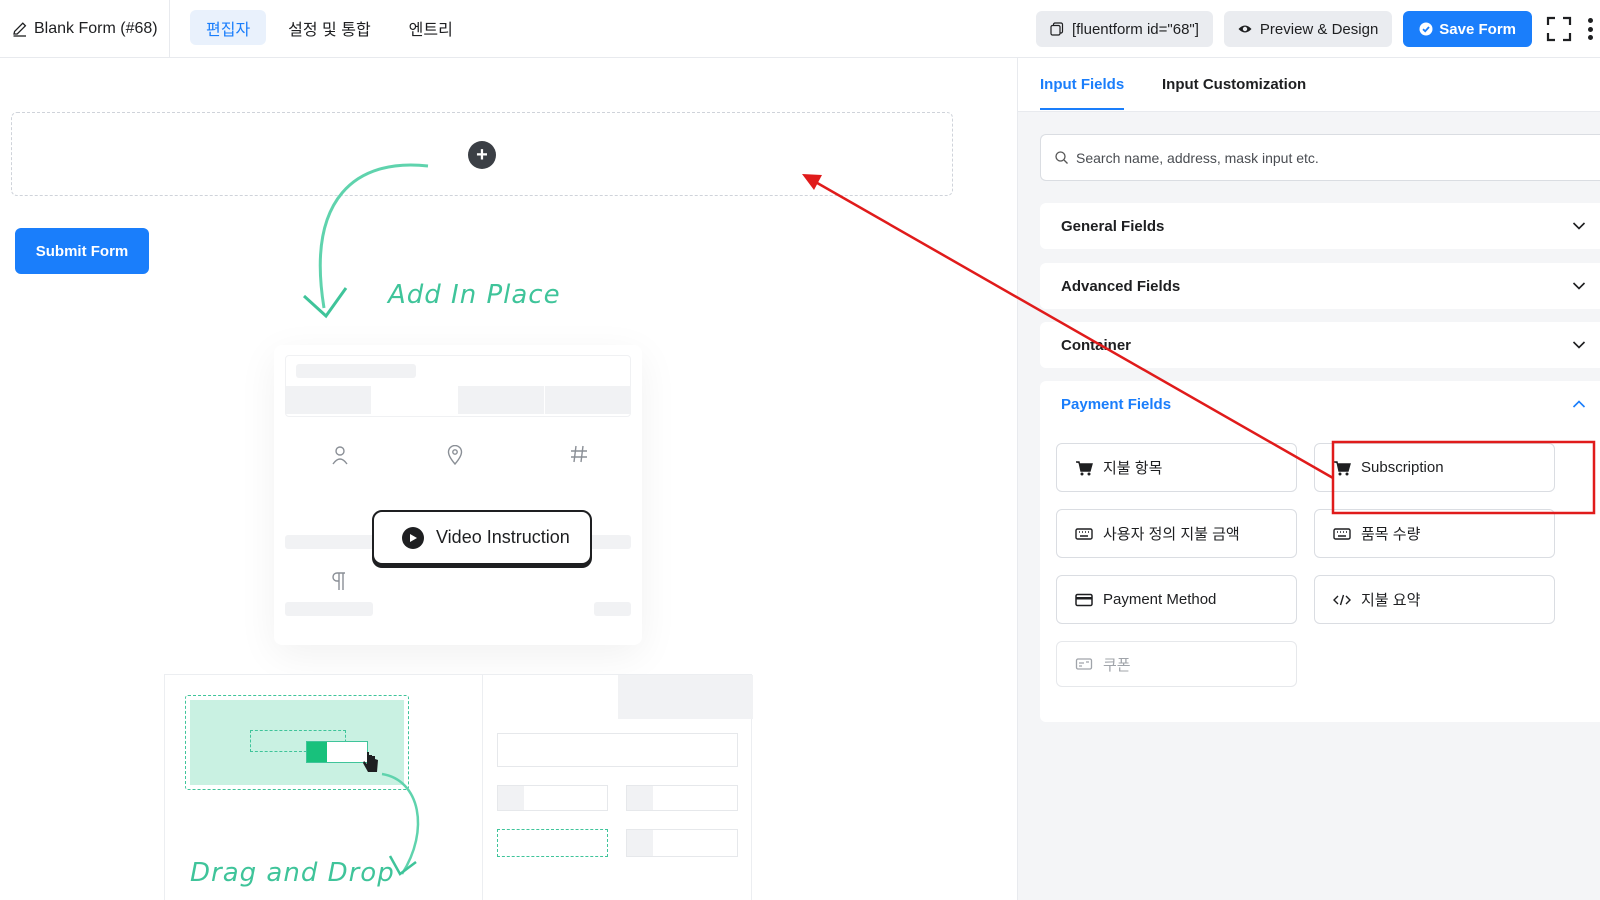  I want to click on section-header: Payment Fields, so click(1320, 404).